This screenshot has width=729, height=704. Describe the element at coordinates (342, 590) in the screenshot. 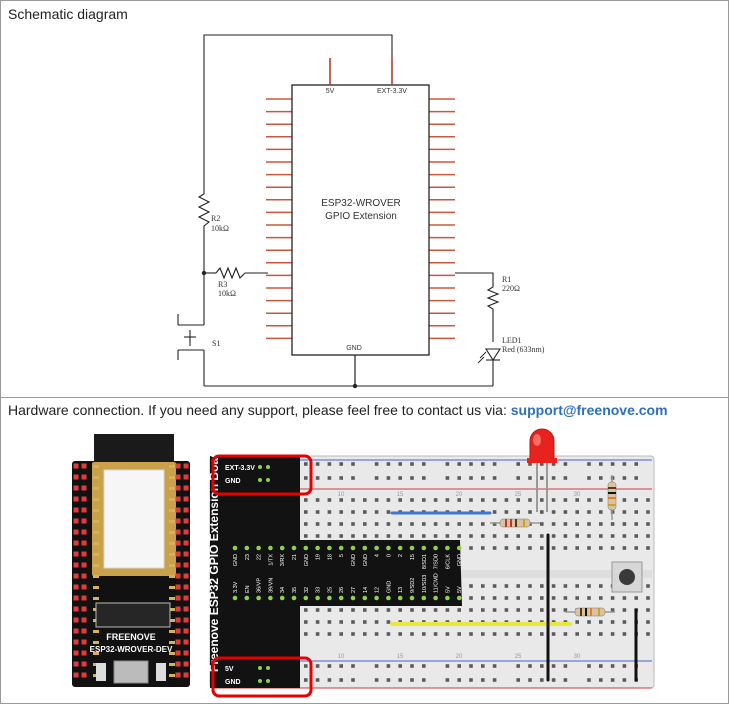

I see `ext-bottom-pin-label: 26` at that location.